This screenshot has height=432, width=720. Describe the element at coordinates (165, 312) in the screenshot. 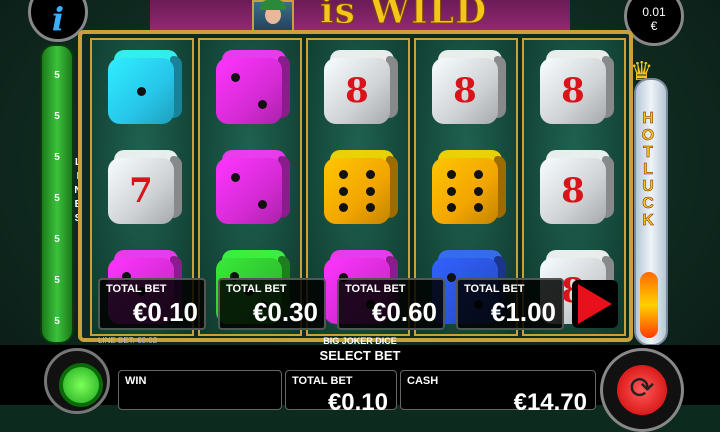

I see `bet-option-value: €0.10` at that location.